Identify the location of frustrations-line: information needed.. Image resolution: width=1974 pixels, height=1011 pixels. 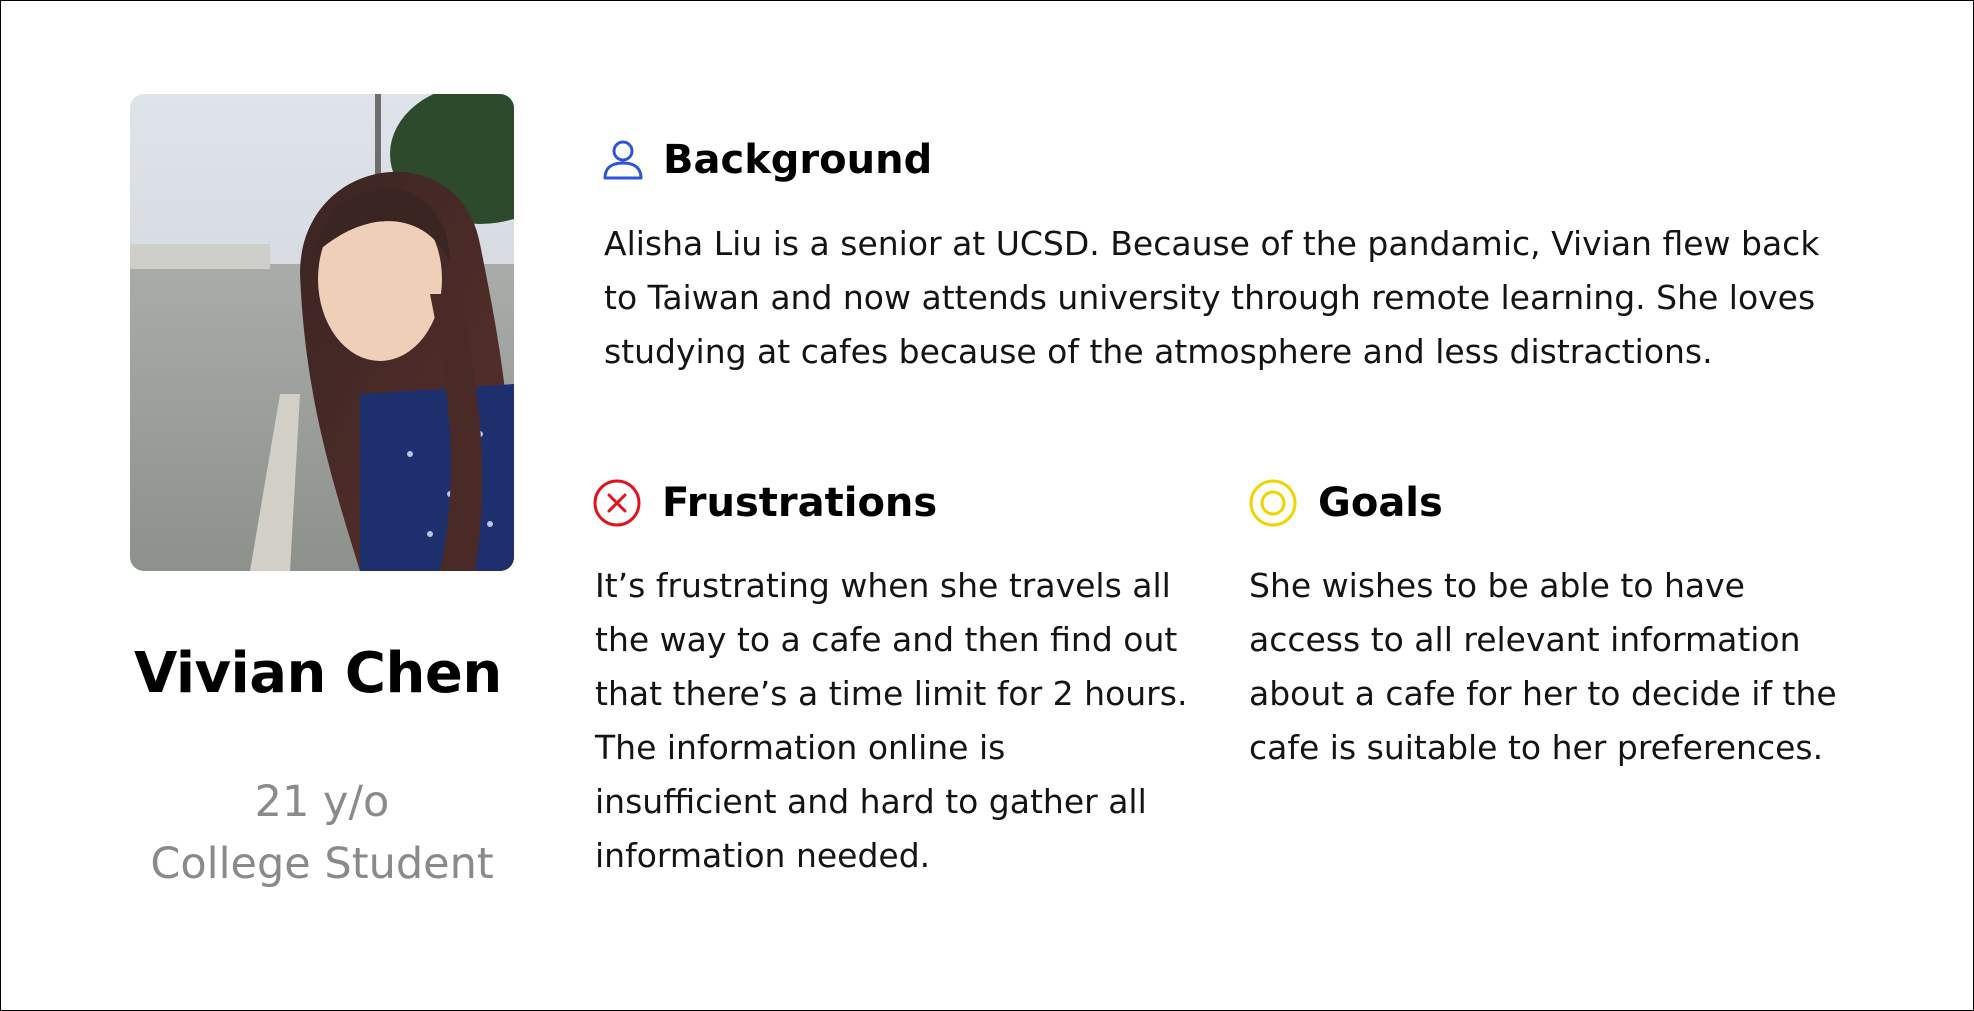
(763, 855).